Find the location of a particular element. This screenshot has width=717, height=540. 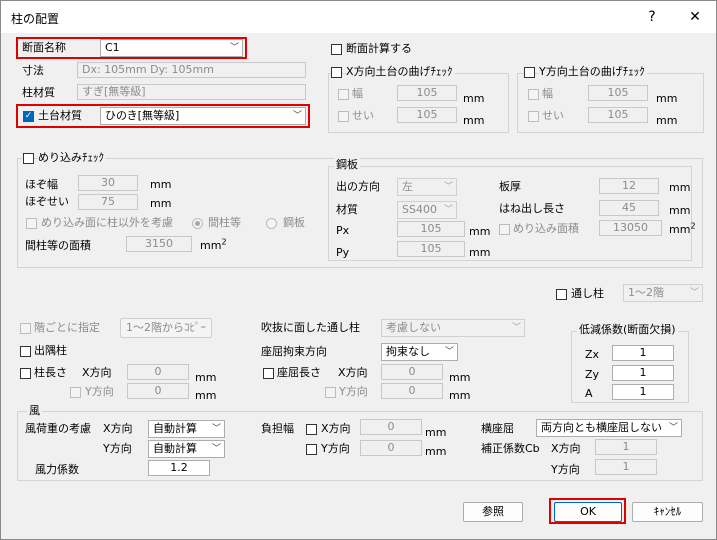

reference-button: 参照 is located at coordinates (493, 512).